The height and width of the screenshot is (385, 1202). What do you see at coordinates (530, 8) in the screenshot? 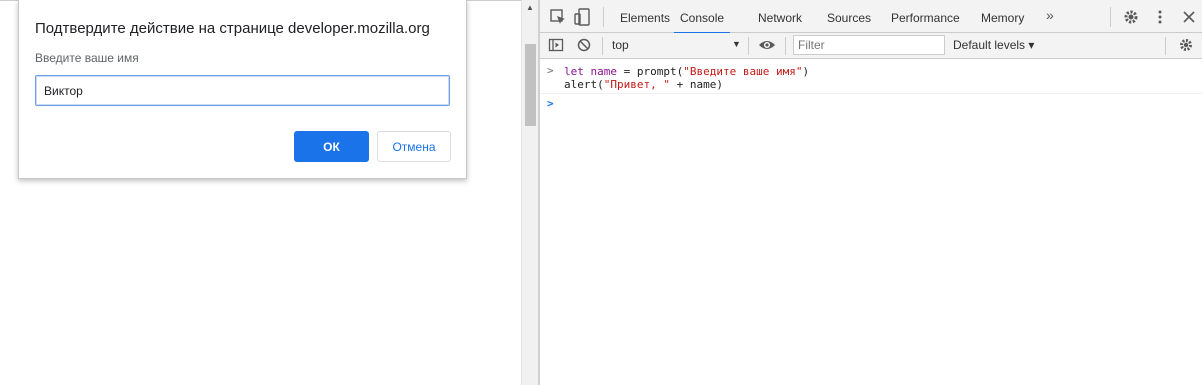
I see `scroll-up-icon: ▲` at bounding box center [530, 8].